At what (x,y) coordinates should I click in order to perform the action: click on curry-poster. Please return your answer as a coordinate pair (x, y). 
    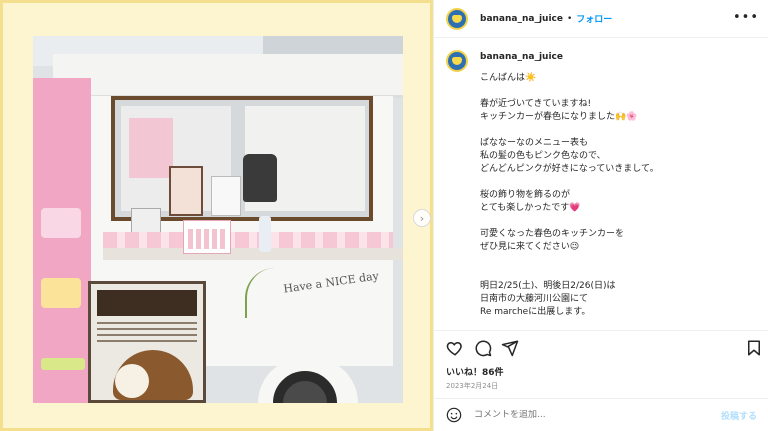
    Looking at the image, I should click on (147, 342).